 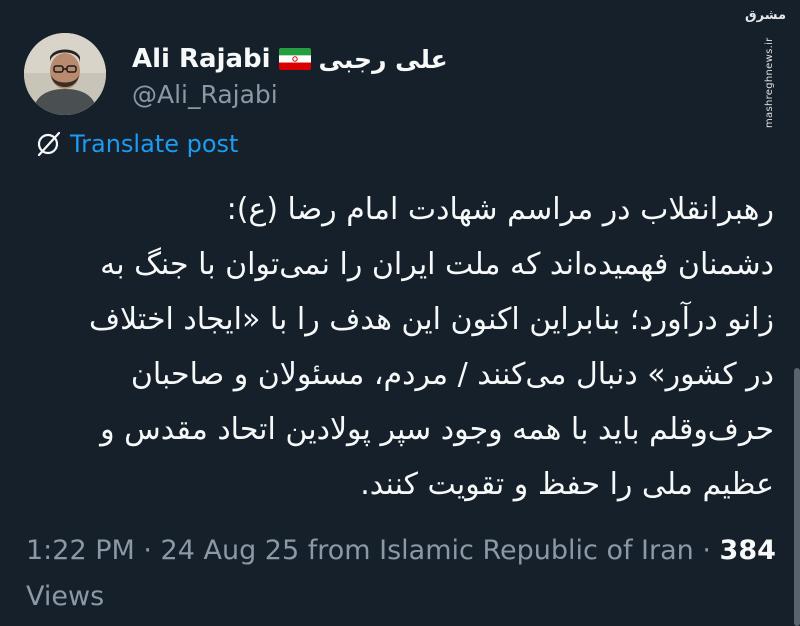 What do you see at coordinates (294, 59) in the screenshot?
I see `iran-flag-icon` at bounding box center [294, 59].